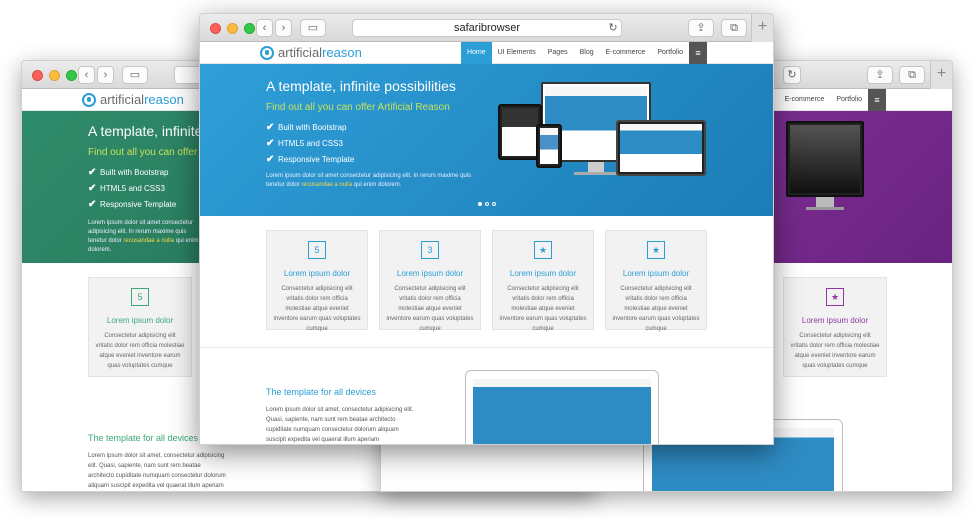 The width and height of the screenshot is (973, 518). What do you see at coordinates (601, 137) in the screenshot?
I see `devices-mockup` at bounding box center [601, 137].